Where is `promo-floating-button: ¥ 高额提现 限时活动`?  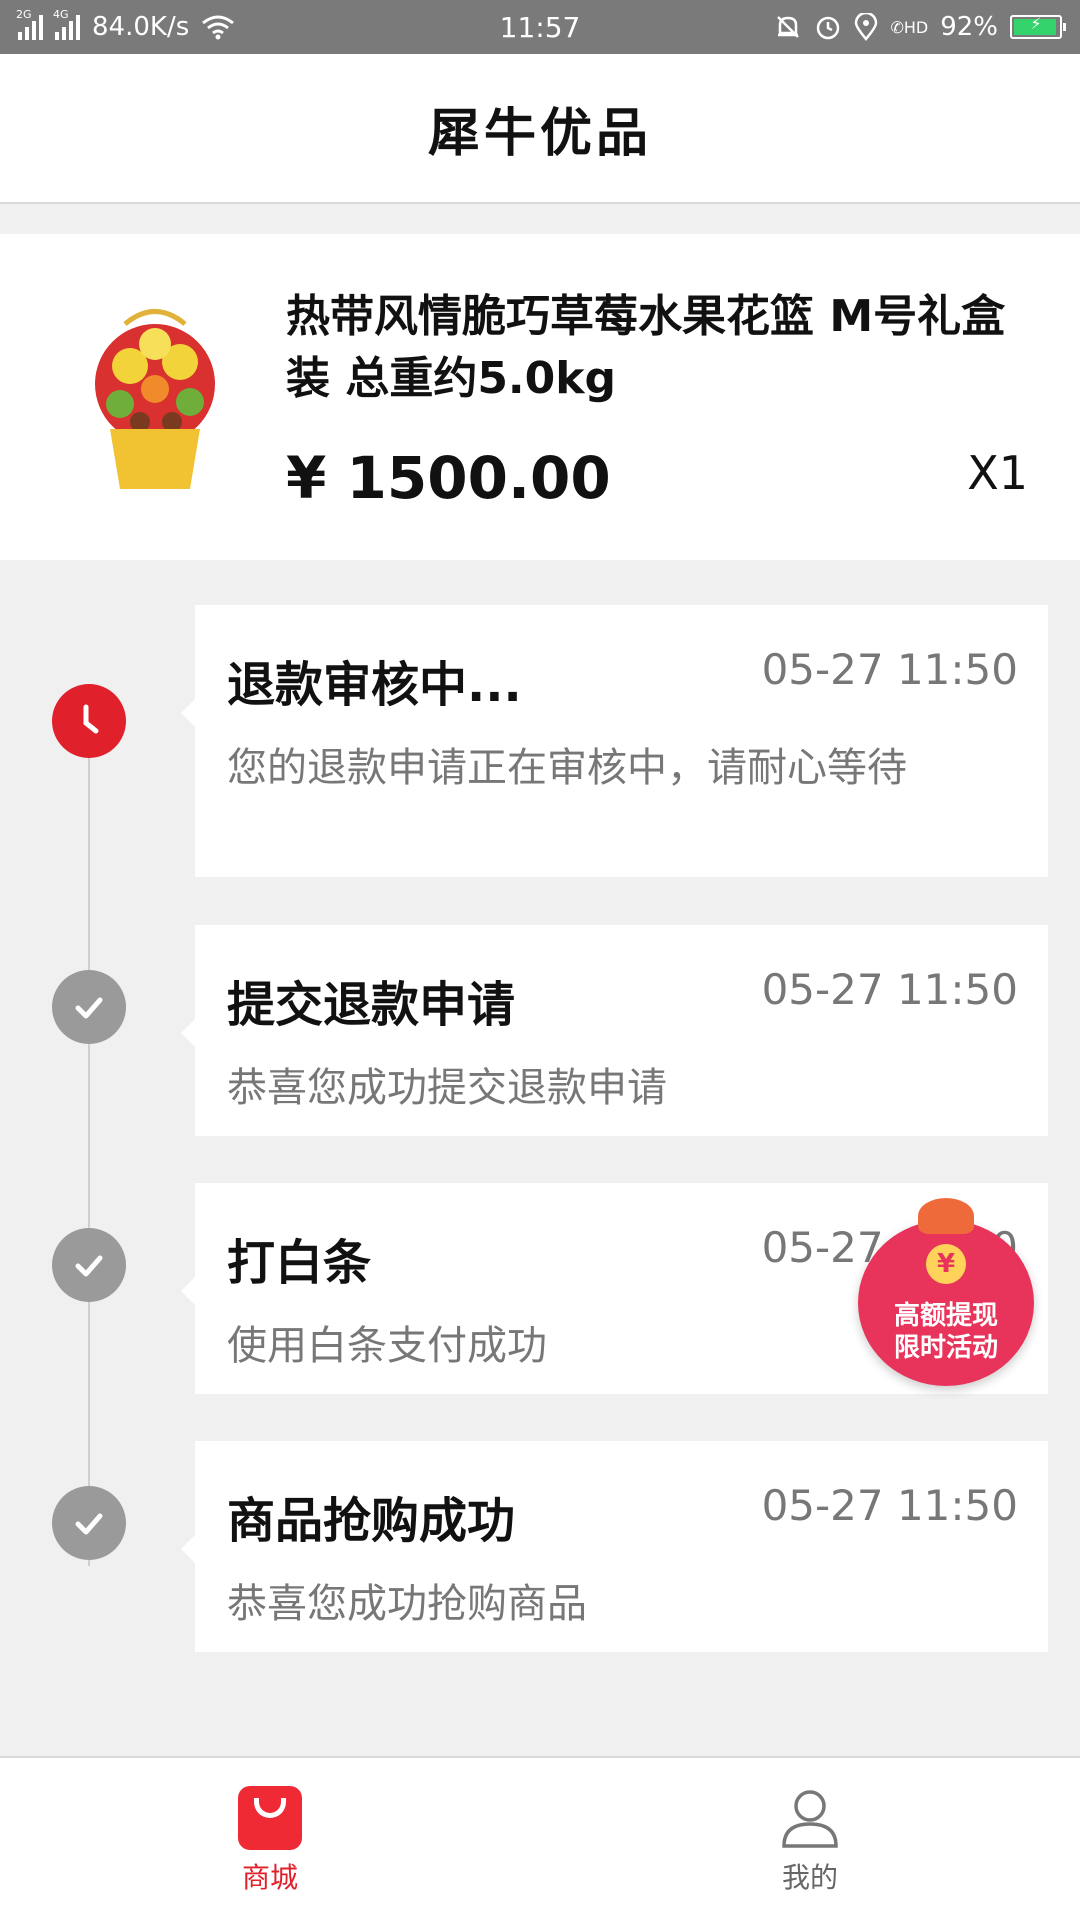
promo-floating-button: ¥ 高额提现 限时活动 is located at coordinates (946, 1290).